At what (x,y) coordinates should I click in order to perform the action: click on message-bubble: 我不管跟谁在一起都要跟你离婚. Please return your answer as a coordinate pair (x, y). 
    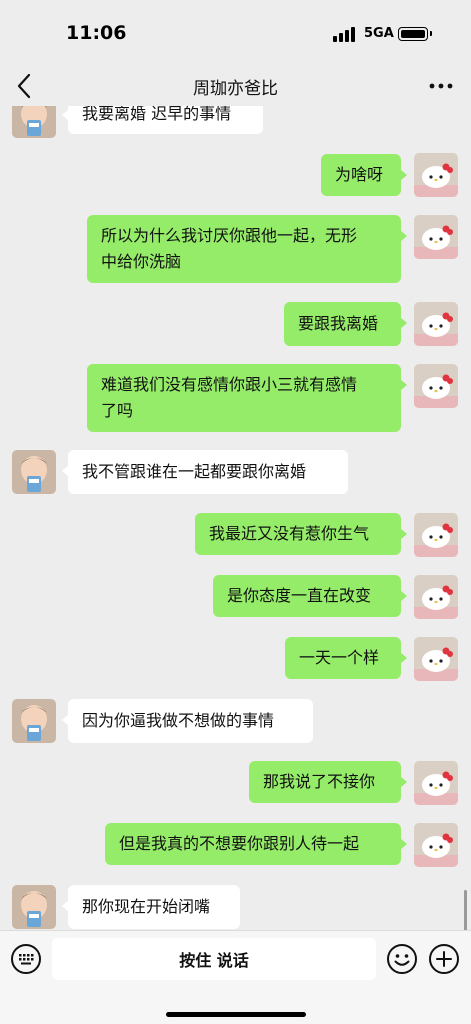
    Looking at the image, I should click on (205, 472).